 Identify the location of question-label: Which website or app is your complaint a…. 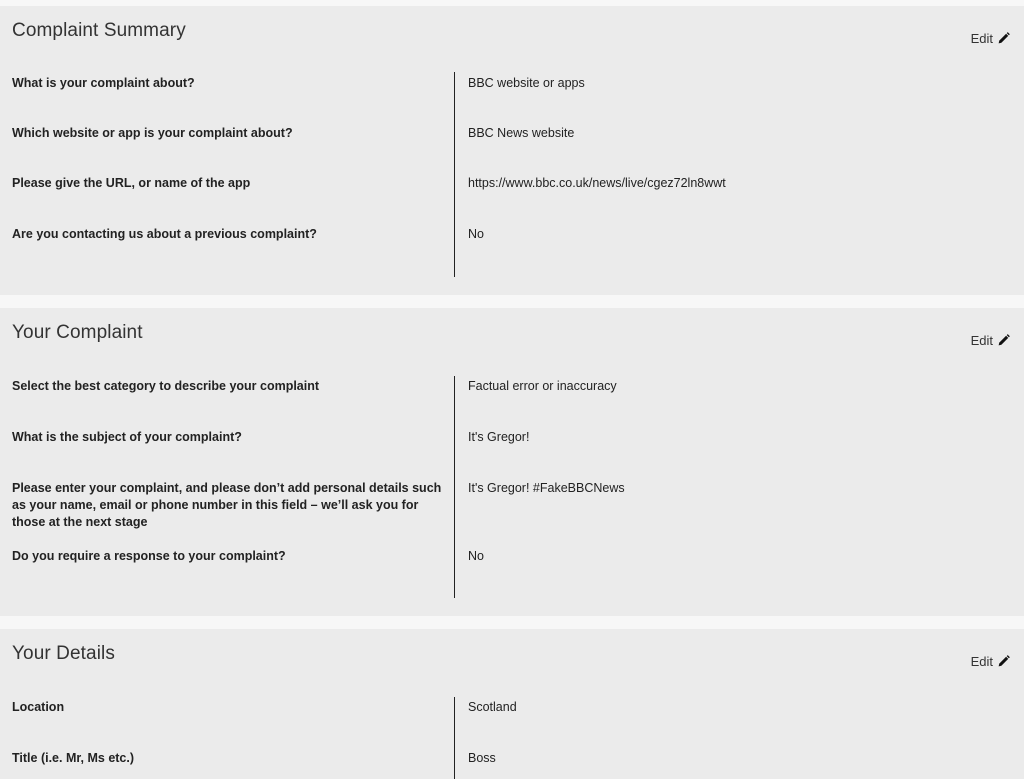
(152, 133).